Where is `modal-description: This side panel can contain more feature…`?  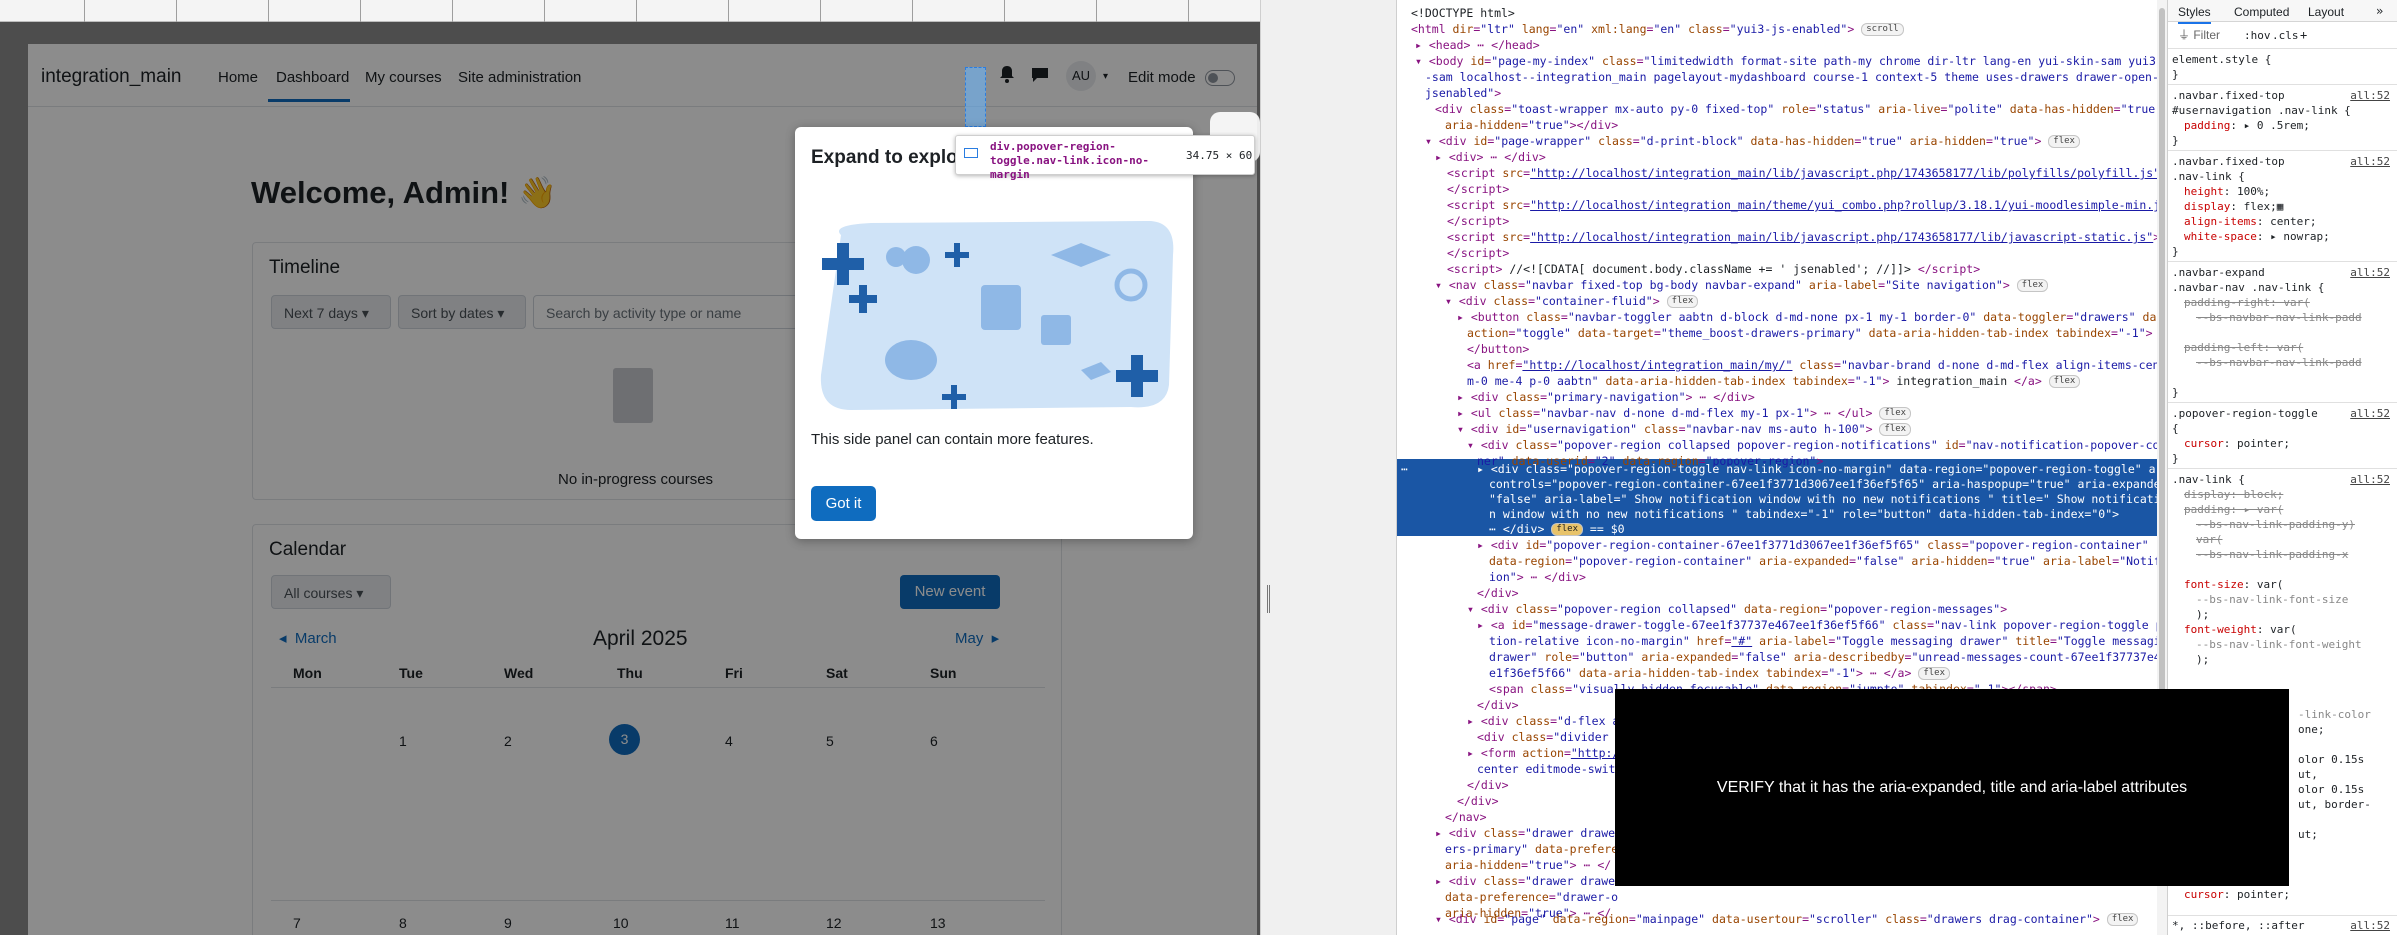 modal-description: This side panel can contain more feature… is located at coordinates (952, 439).